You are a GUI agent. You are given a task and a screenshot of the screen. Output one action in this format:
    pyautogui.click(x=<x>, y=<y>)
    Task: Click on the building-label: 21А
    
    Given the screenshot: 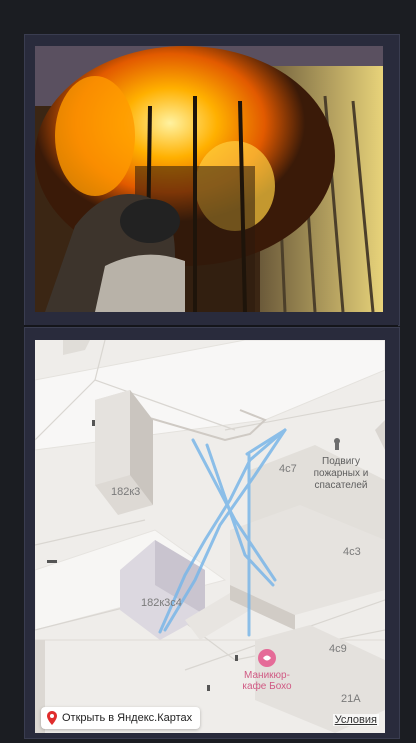 What is the action you would take?
    pyautogui.click(x=351, y=699)
    